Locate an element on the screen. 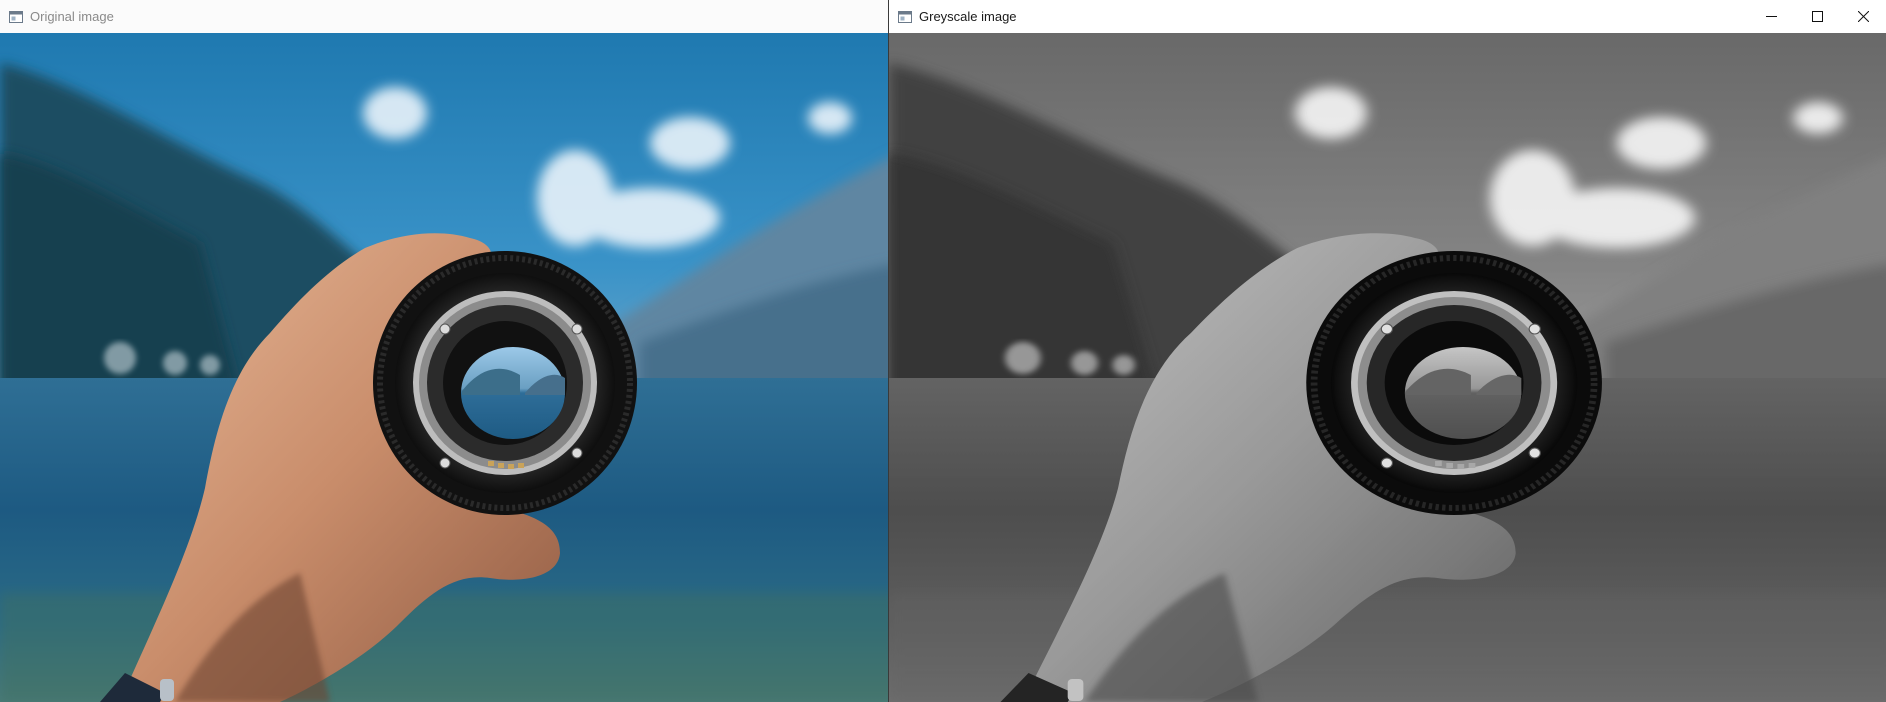  window-title: Original image is located at coordinates (72, 16).